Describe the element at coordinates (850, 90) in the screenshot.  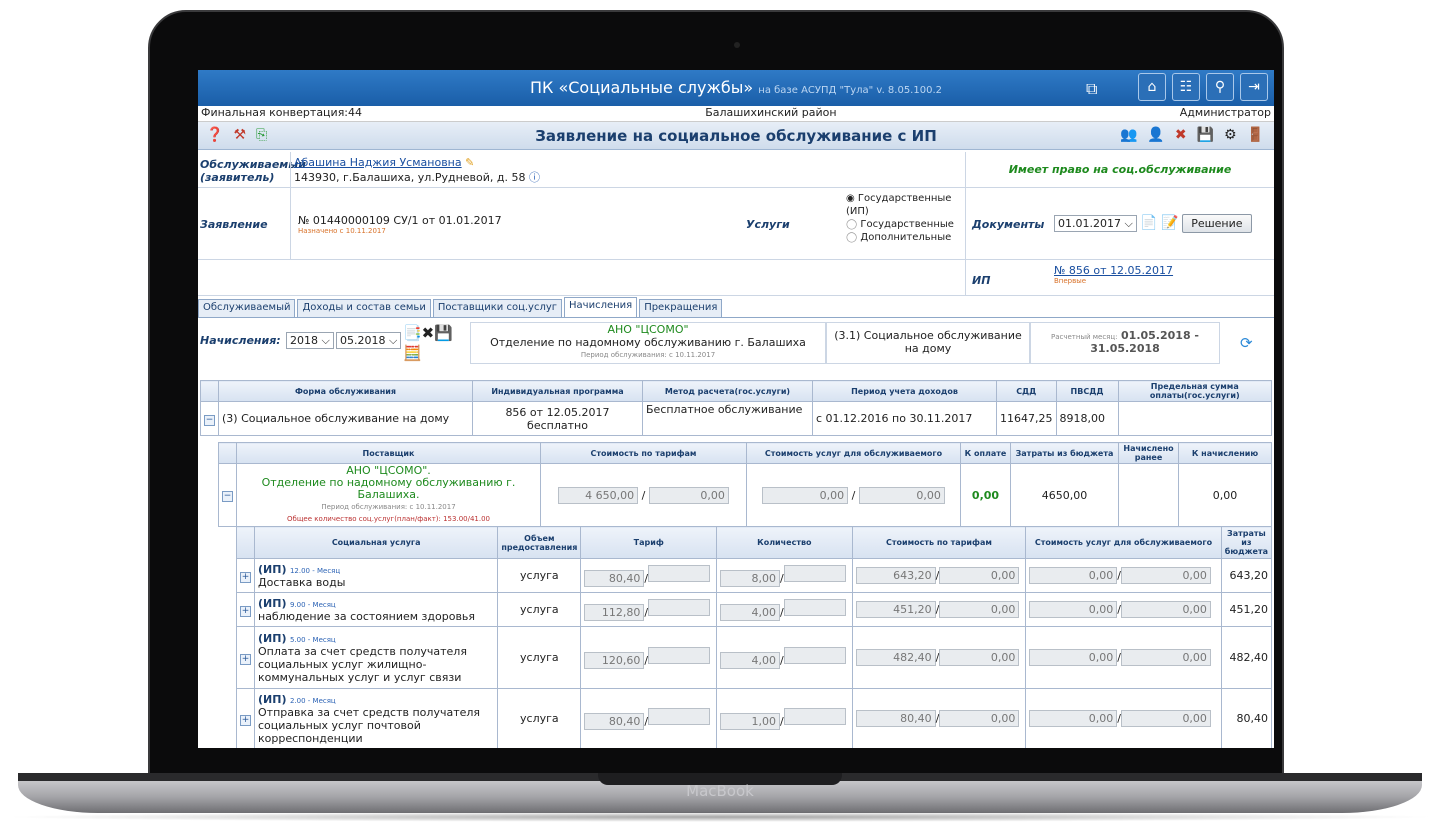
I see `app-subtitle: на базе АСУПД "Тула" v. 8.05.100.2` at that location.